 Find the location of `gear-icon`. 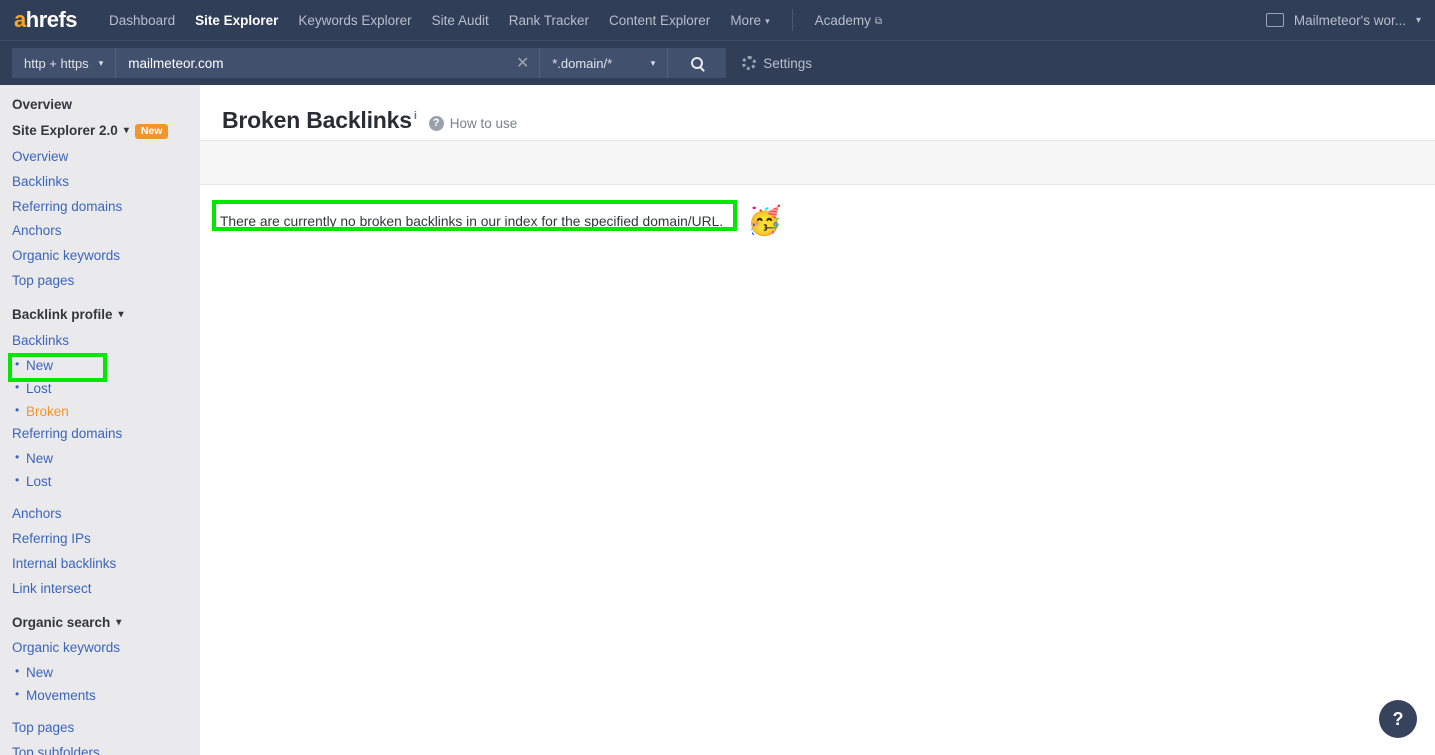

gear-icon is located at coordinates (749, 63).